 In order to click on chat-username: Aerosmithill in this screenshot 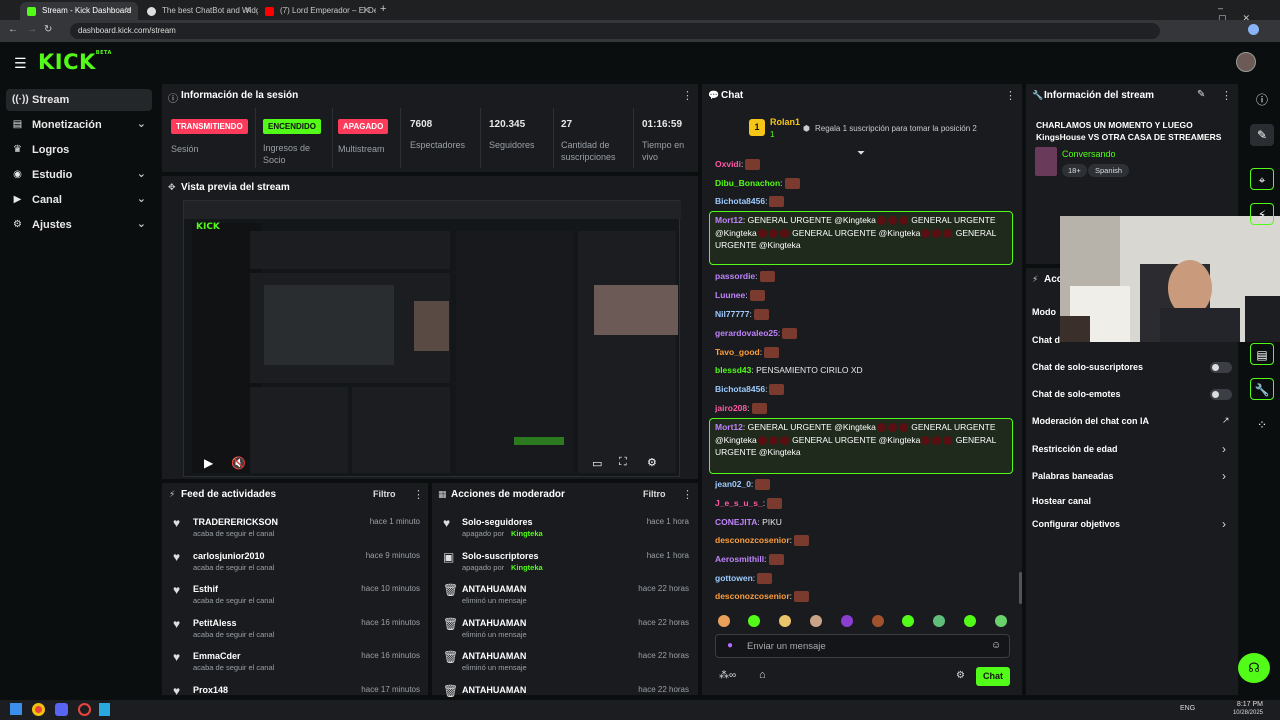, I will do `click(739, 559)`.